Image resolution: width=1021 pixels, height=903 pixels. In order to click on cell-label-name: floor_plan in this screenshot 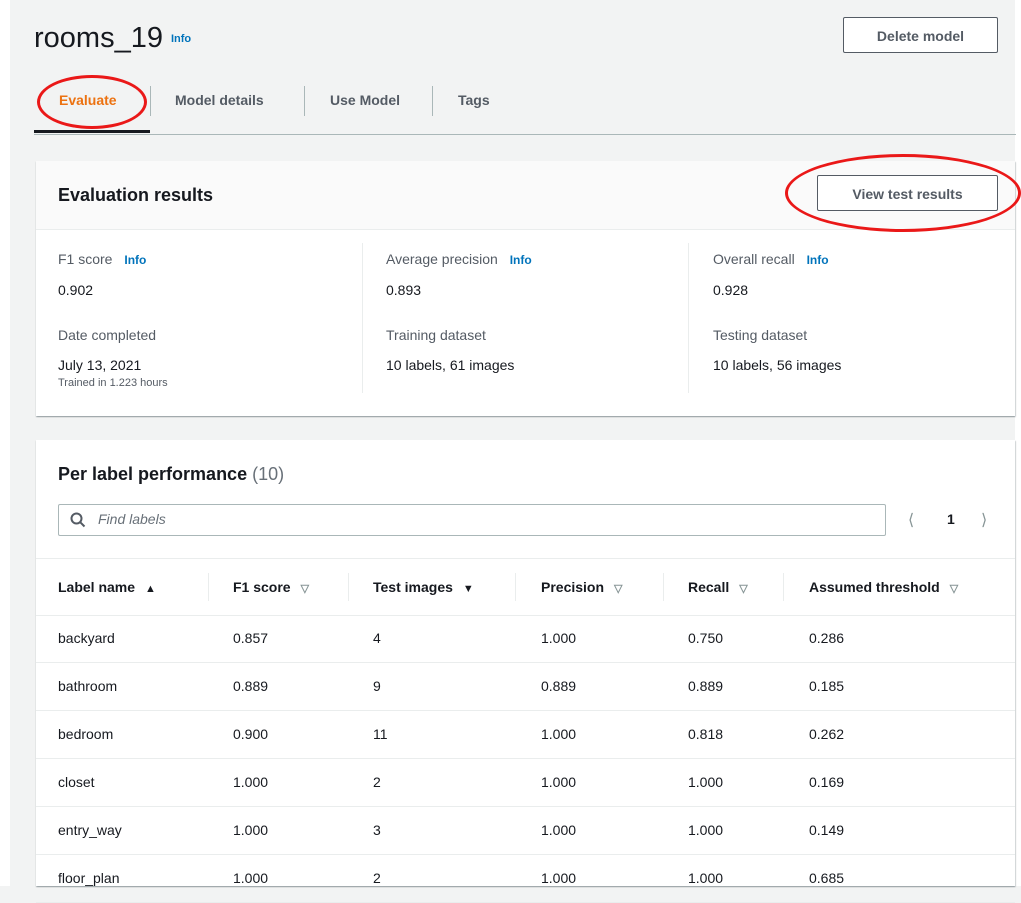, I will do `click(89, 878)`.